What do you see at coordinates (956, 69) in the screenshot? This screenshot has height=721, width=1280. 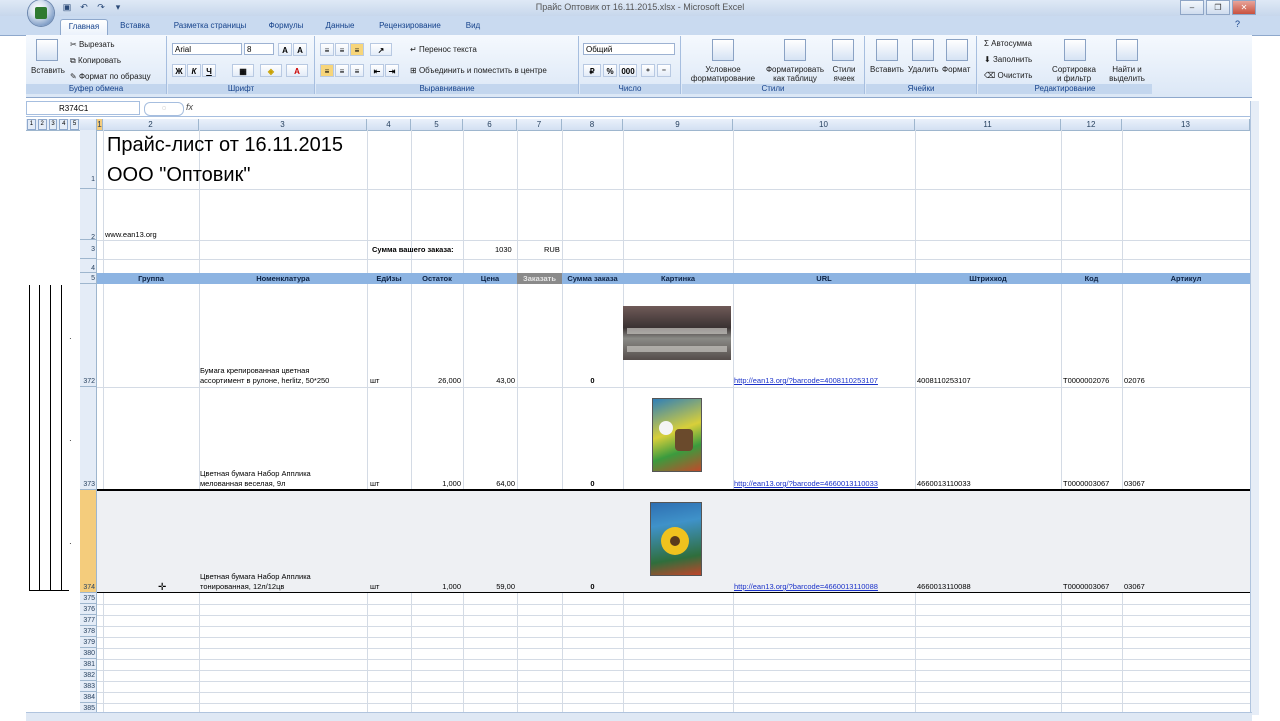 I see `format-cells-button: Формат` at bounding box center [956, 69].